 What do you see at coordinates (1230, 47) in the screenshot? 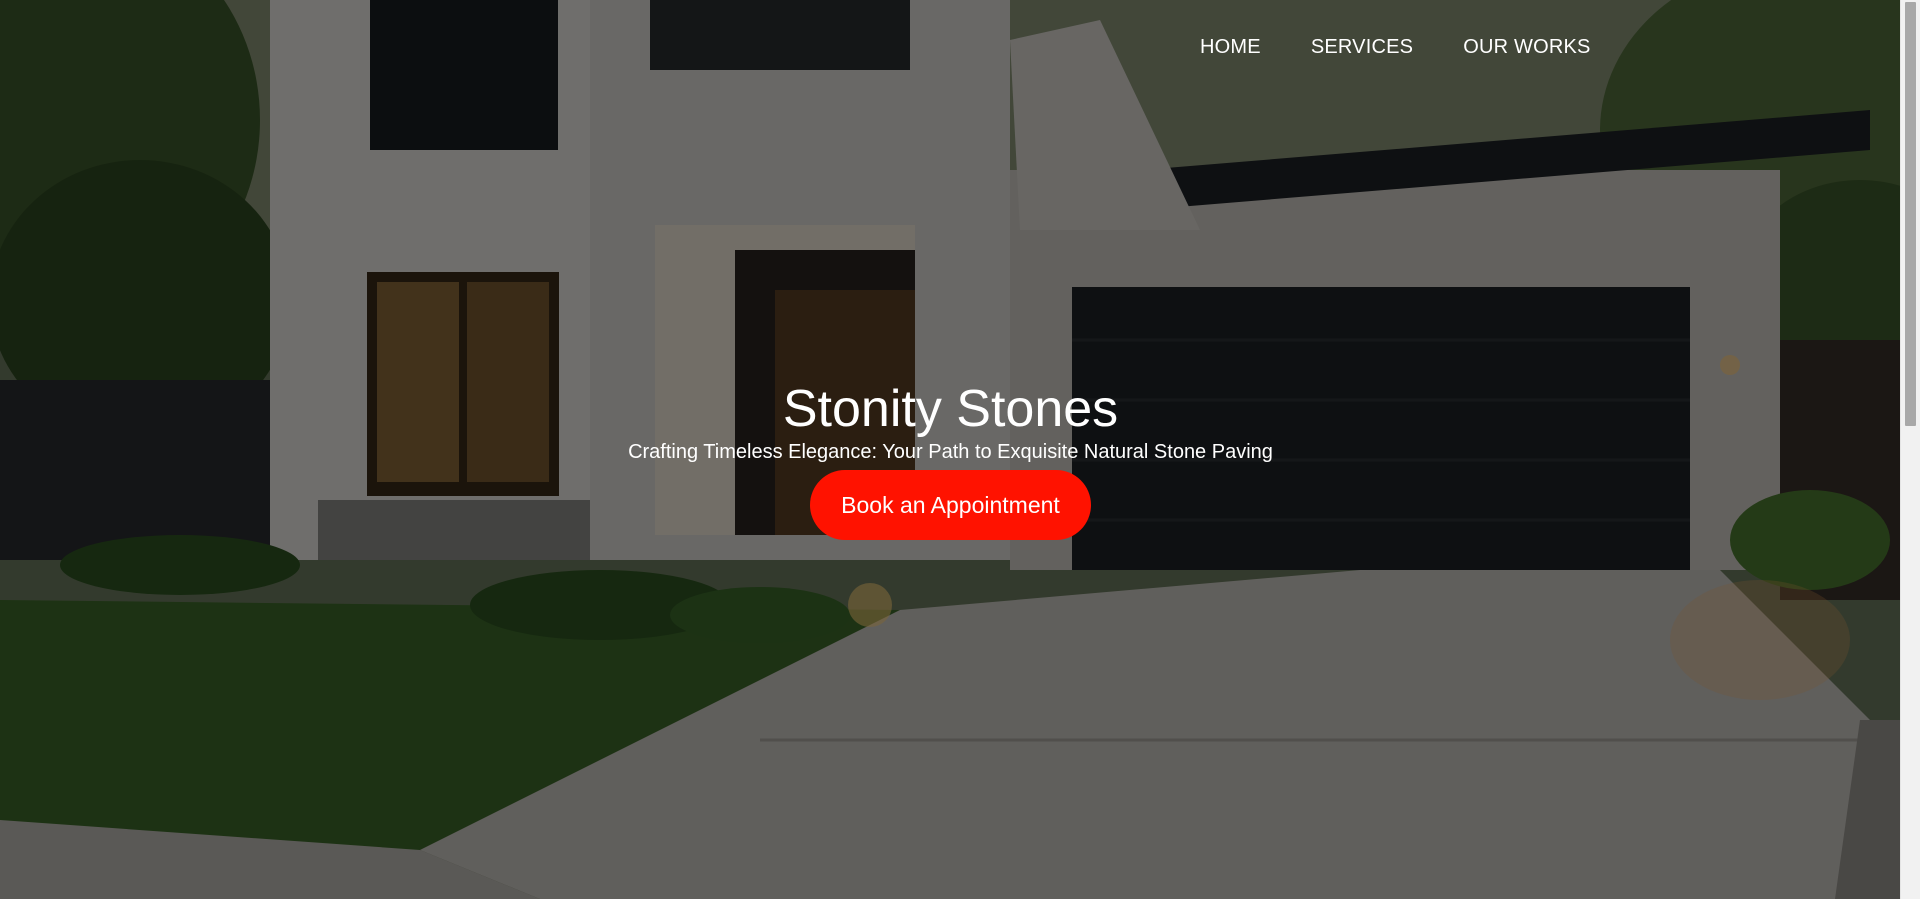
I see `nav-item-home: HOME` at bounding box center [1230, 47].